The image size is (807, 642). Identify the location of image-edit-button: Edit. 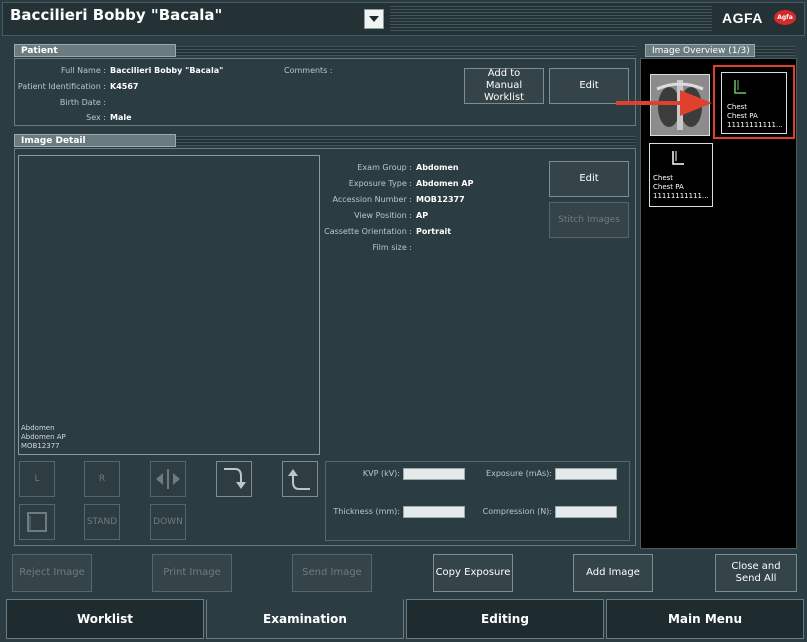
(589, 179).